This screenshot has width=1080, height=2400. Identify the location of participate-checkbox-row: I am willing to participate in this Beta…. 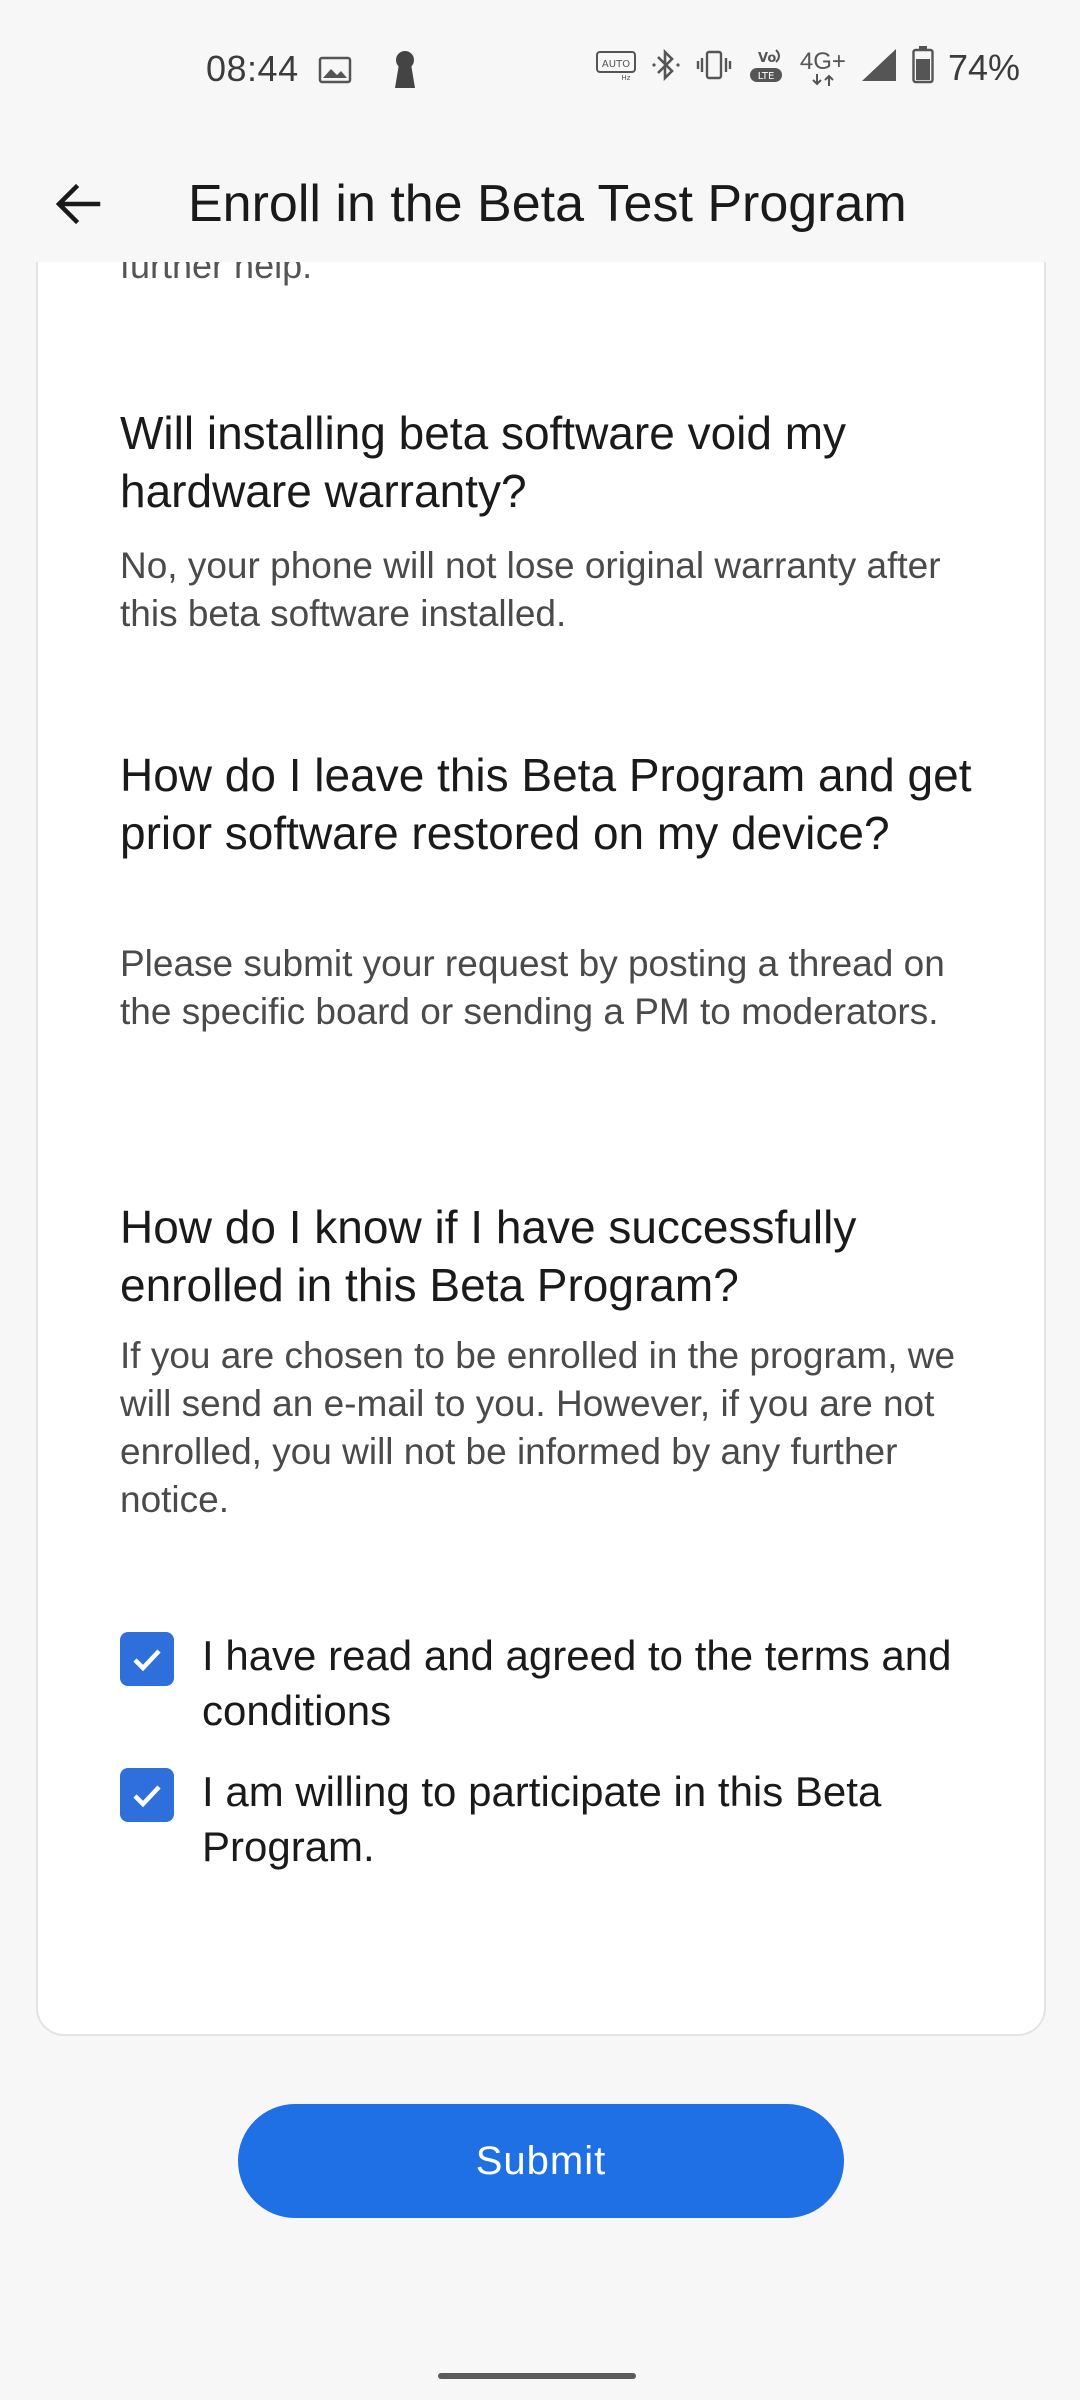
(560, 1819).